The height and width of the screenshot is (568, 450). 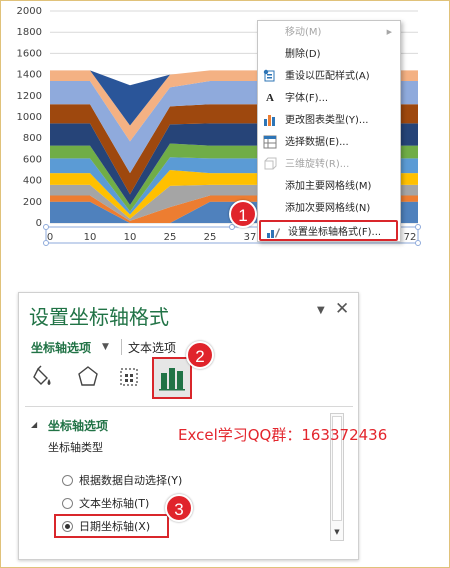 What do you see at coordinates (114, 503) in the screenshot?
I see `radio-label-text-axis: 文本坐标轴(T)` at bounding box center [114, 503].